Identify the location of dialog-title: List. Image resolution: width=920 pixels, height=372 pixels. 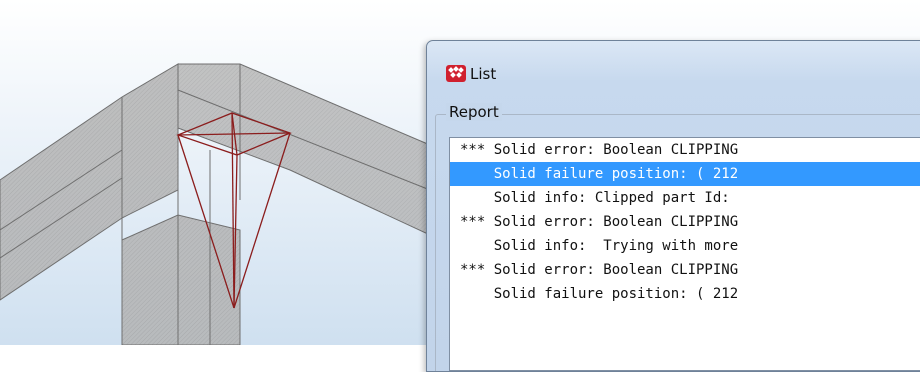
(483, 74).